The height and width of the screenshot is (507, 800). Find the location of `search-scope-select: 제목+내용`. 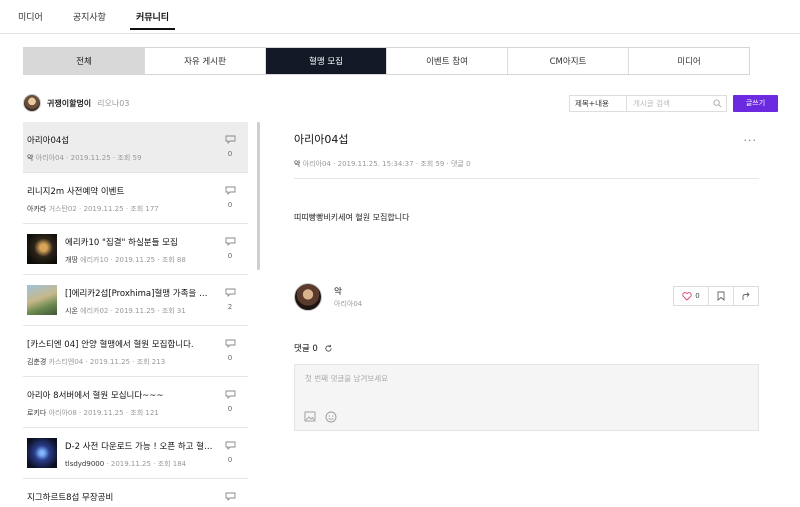

search-scope-select: 제목+내용 is located at coordinates (598, 103).